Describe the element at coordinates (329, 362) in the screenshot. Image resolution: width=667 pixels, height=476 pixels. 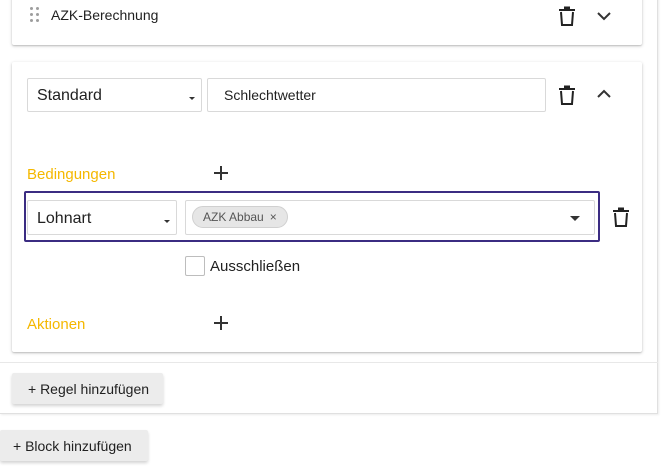
I see `divider` at that location.